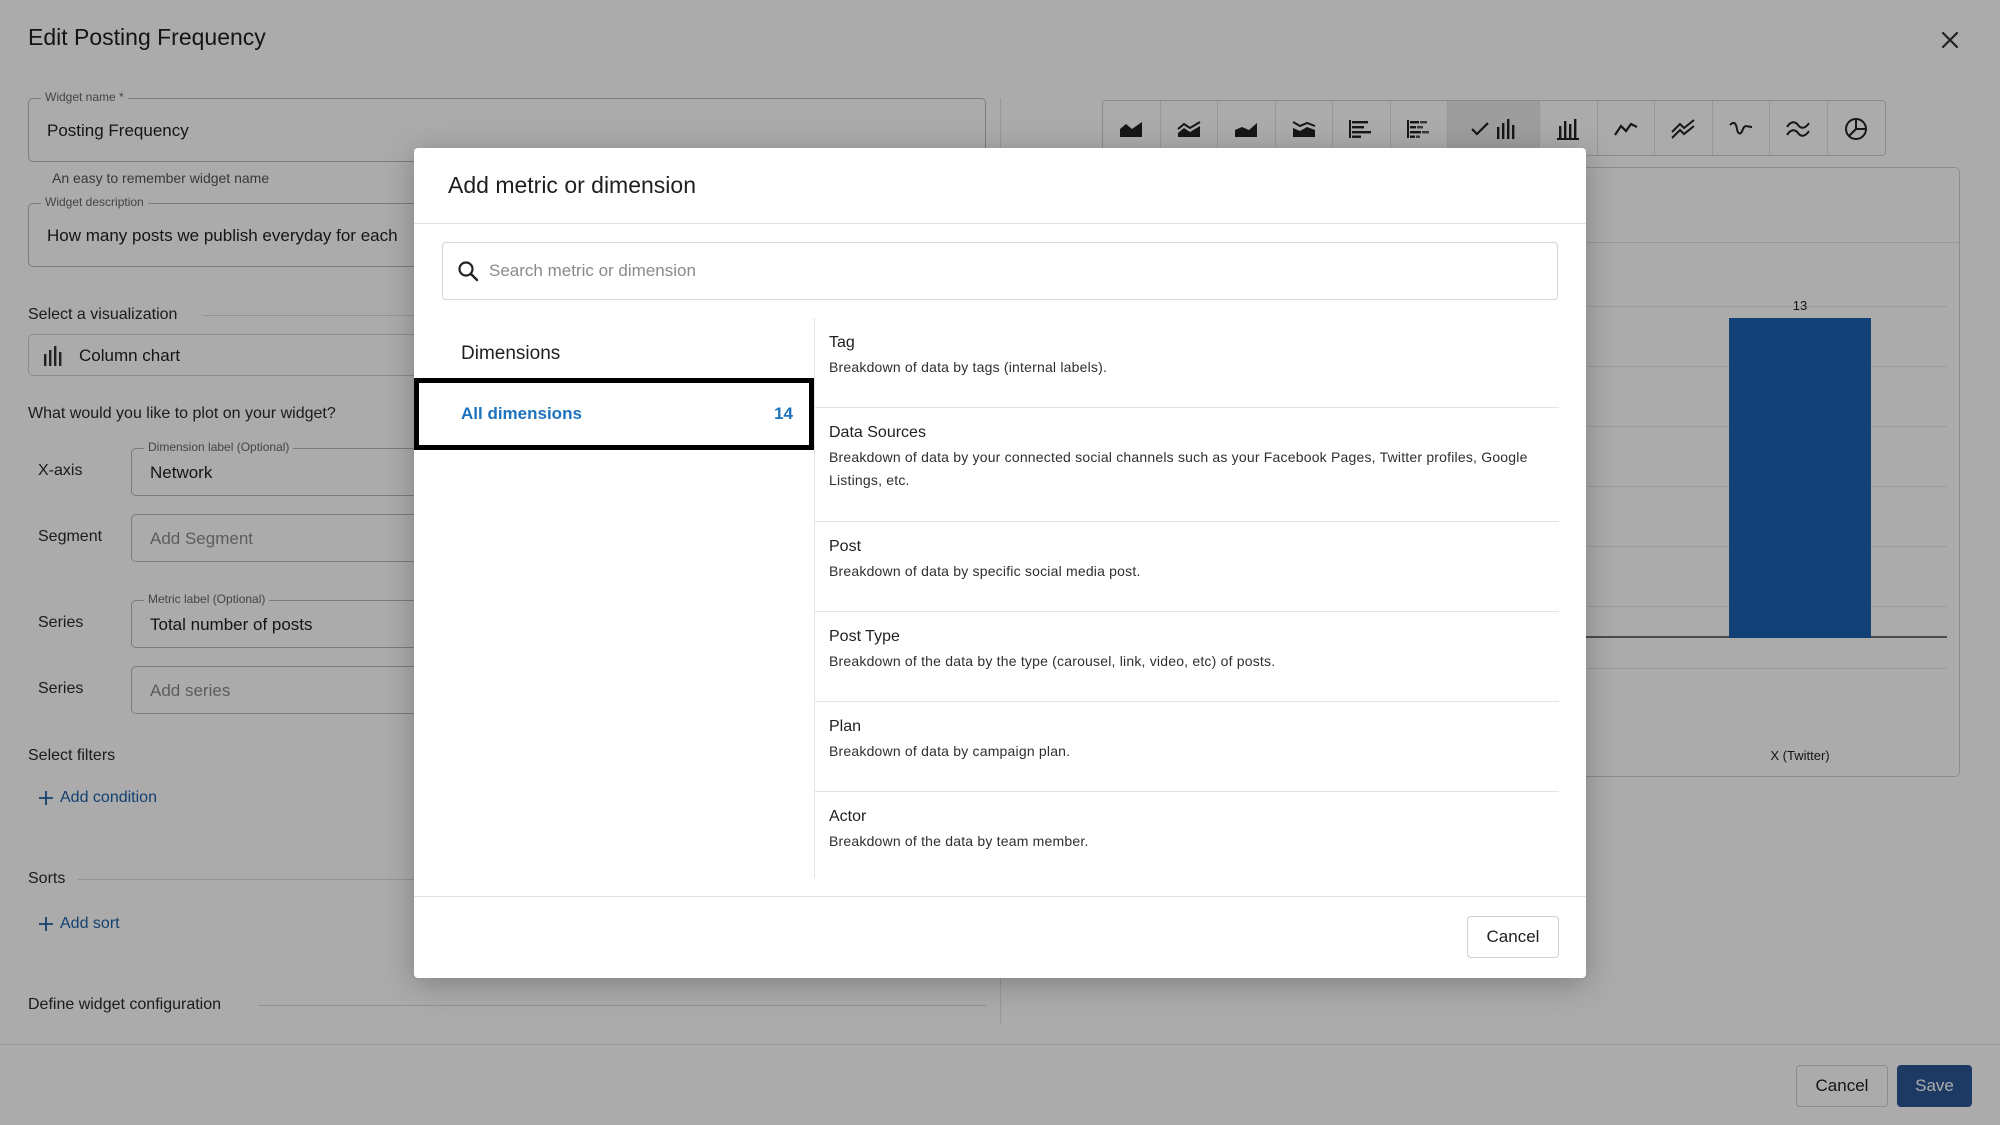 This screenshot has width=2000, height=1125. Describe the element at coordinates (572, 185) in the screenshot. I see `dialog-title: Add metric or dimension` at that location.